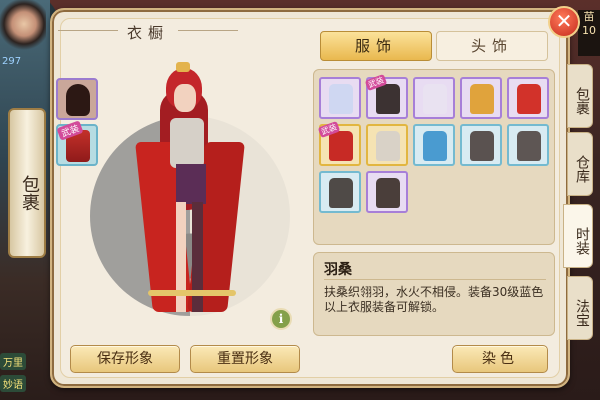 This screenshot has width=600, height=400. What do you see at coordinates (338, 270) in the screenshot?
I see `item-name: 羽桑` at bounding box center [338, 270].